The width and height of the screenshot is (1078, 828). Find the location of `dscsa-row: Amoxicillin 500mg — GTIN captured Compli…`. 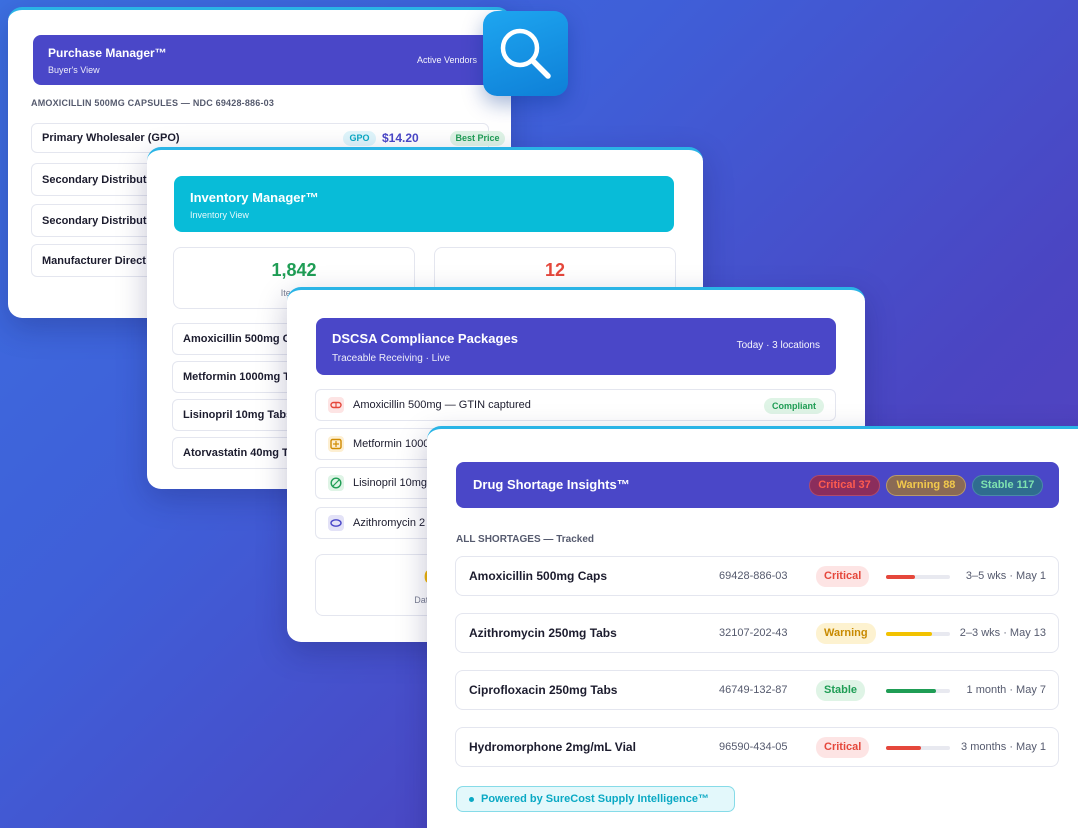

dscsa-row: Amoxicillin 500mg — GTIN captured Compli… is located at coordinates (575, 405).